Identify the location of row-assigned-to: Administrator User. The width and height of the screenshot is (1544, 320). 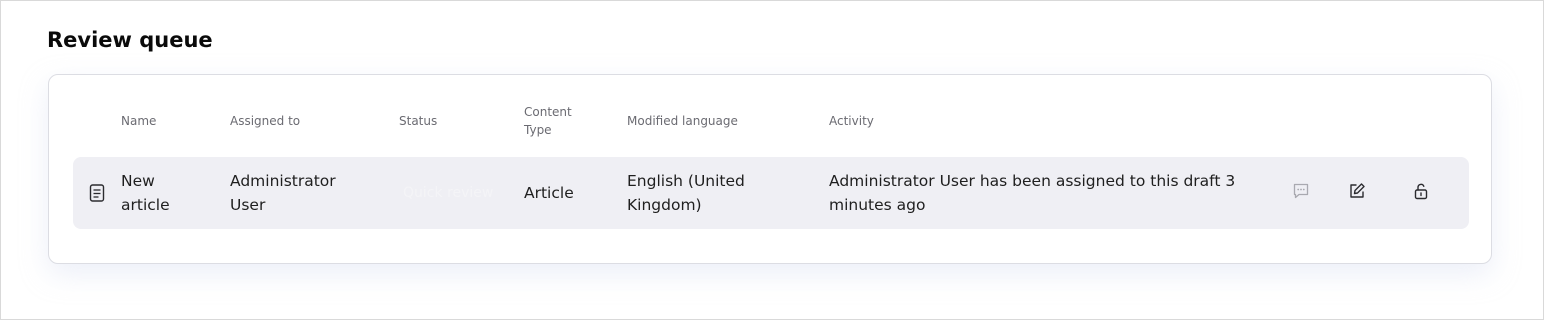
(283, 193).